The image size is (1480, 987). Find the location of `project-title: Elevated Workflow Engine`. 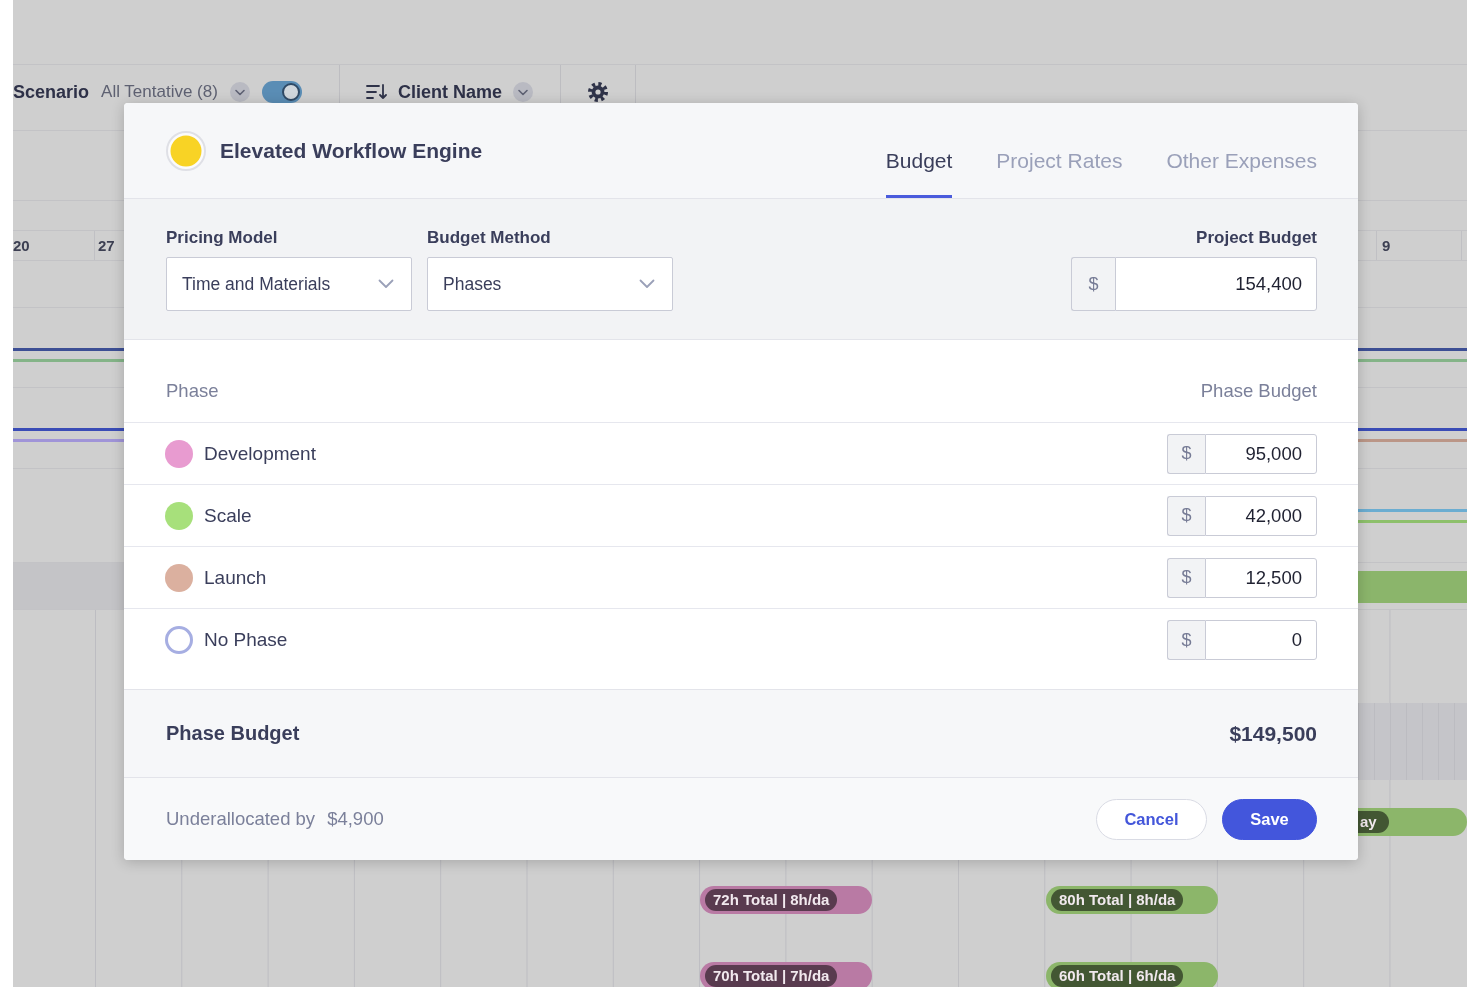

project-title: Elevated Workflow Engine is located at coordinates (351, 150).